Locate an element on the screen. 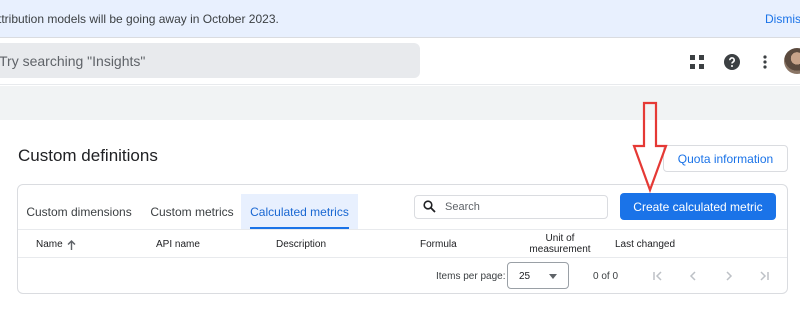  dismiss-link: Dismiss is located at coordinates (782, 19).